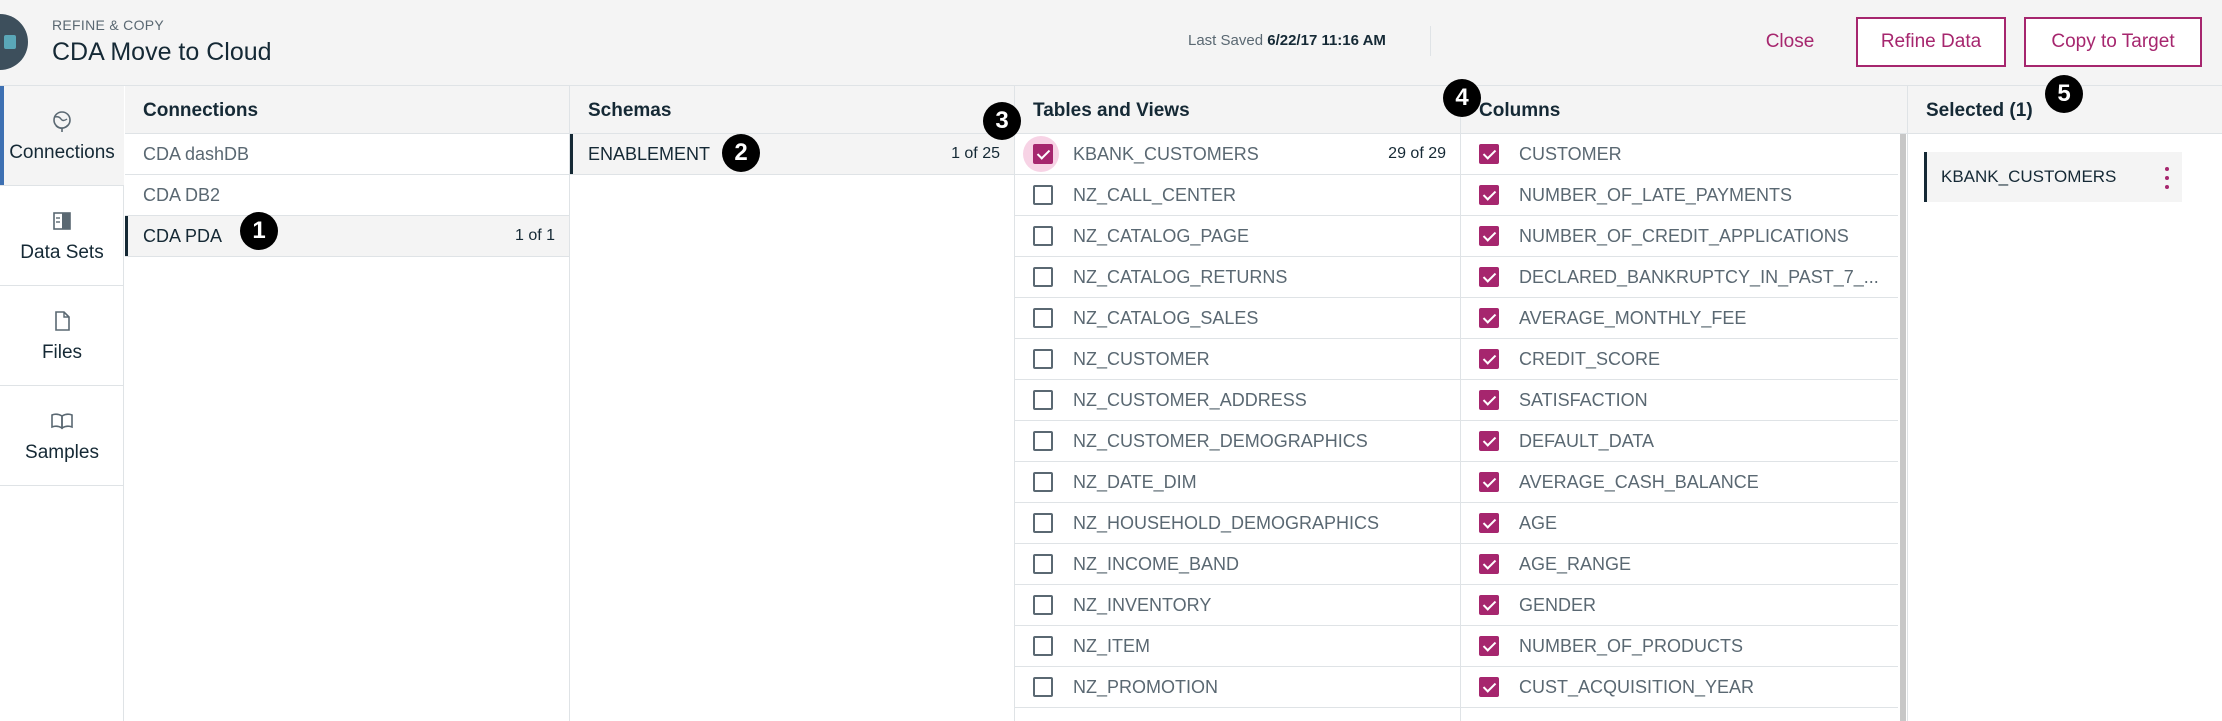  What do you see at coordinates (1462, 98) in the screenshot?
I see `step-marker-4: 4` at bounding box center [1462, 98].